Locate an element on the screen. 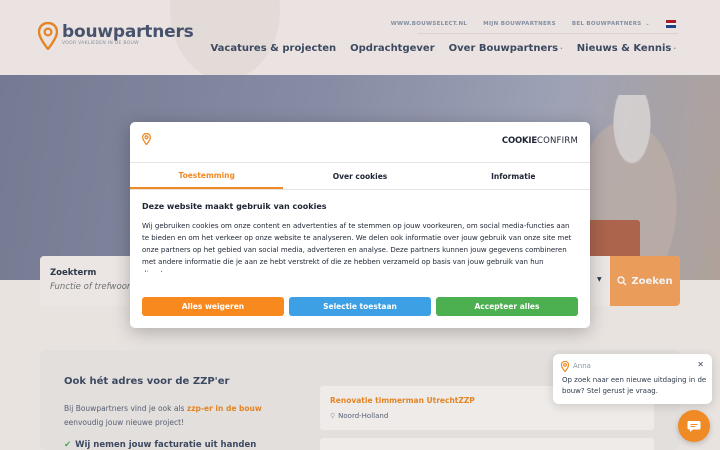 This screenshot has width=720, height=450. chat-bubble-icon is located at coordinates (694, 426).